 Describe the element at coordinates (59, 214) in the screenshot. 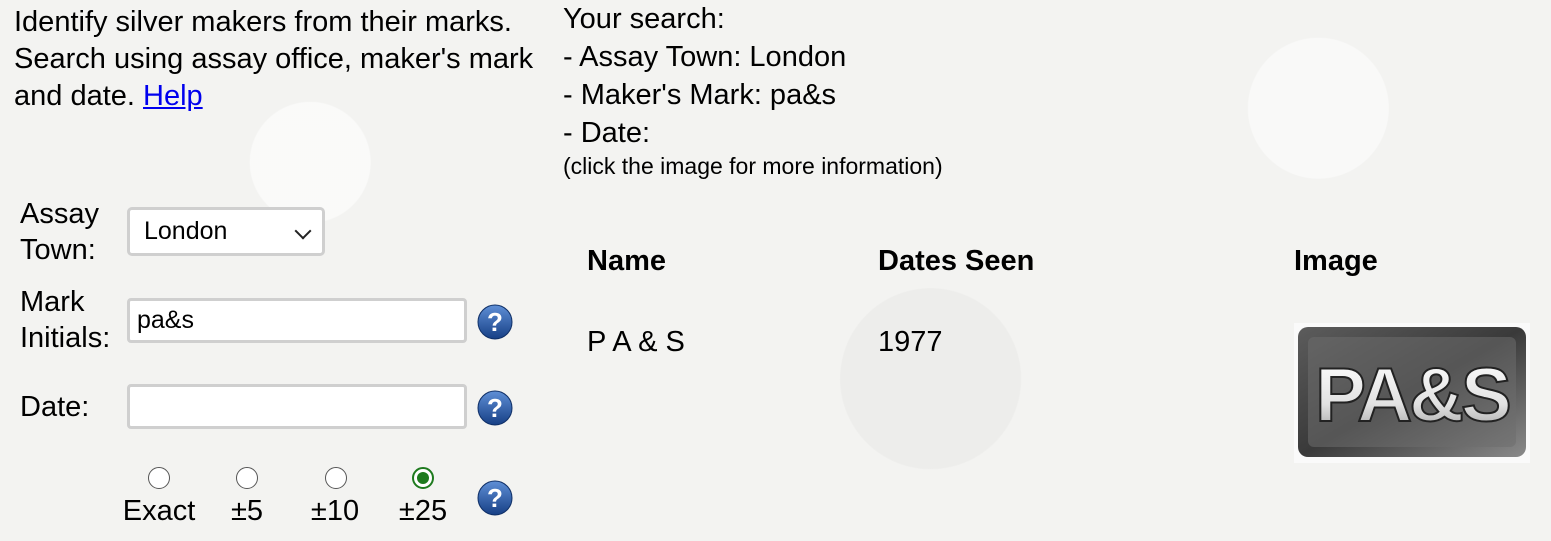

I see `assay-town-label-line1: Assay` at that location.